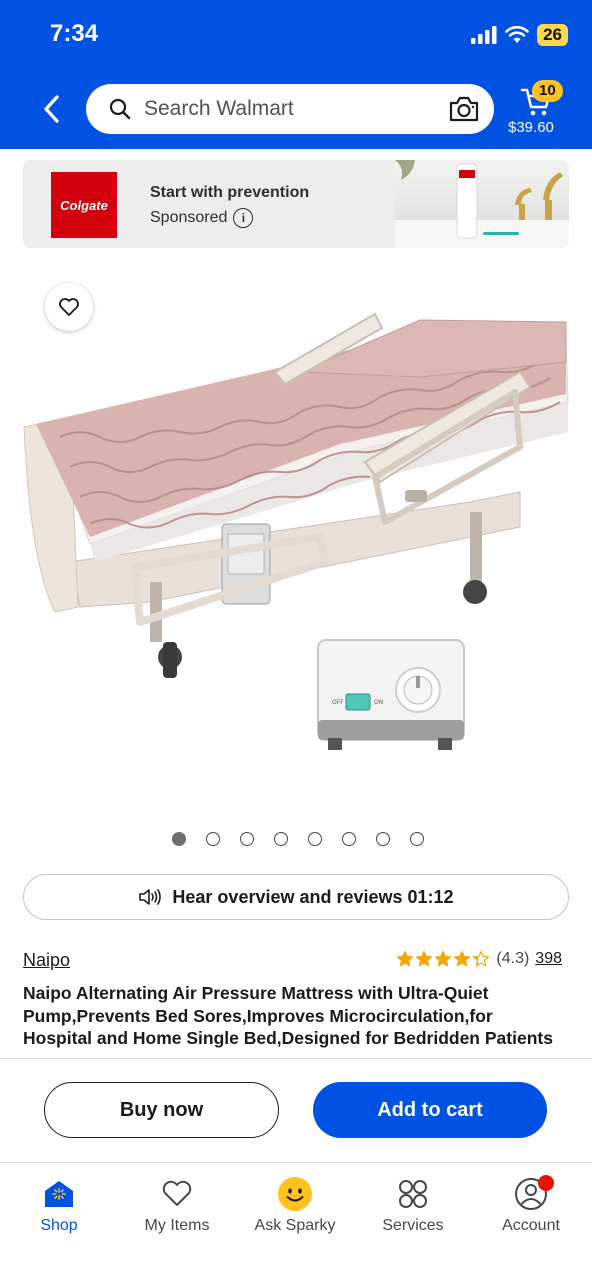 Image resolution: width=592 pixels, height=1280 pixels. I want to click on logo-text: Colgate, so click(84, 205).